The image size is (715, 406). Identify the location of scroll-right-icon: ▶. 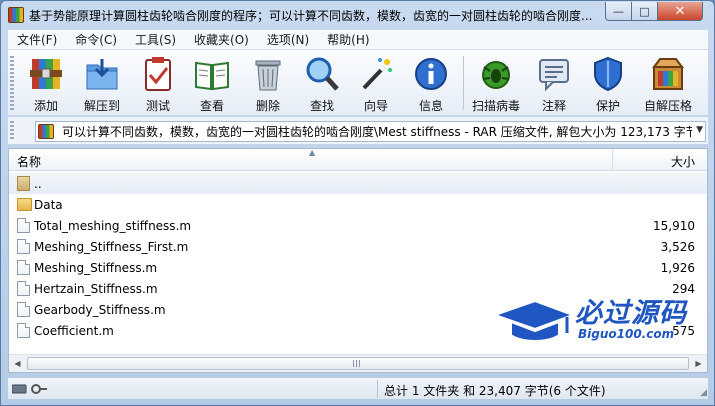
(698, 363).